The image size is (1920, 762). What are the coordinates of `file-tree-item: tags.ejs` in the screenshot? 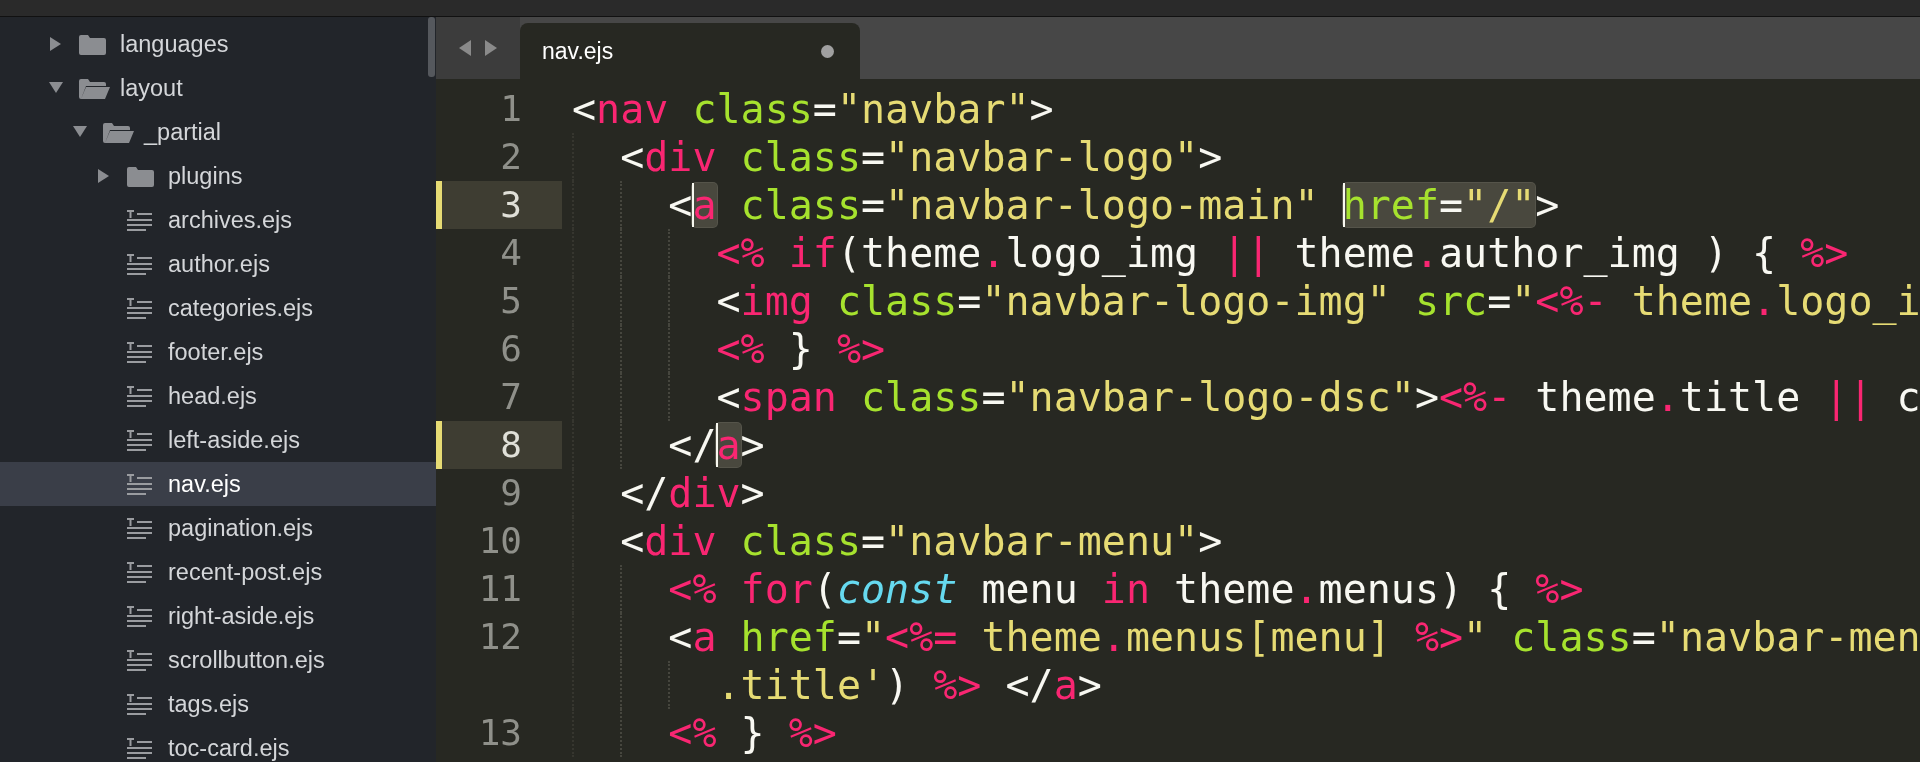 It's located at (218, 704).